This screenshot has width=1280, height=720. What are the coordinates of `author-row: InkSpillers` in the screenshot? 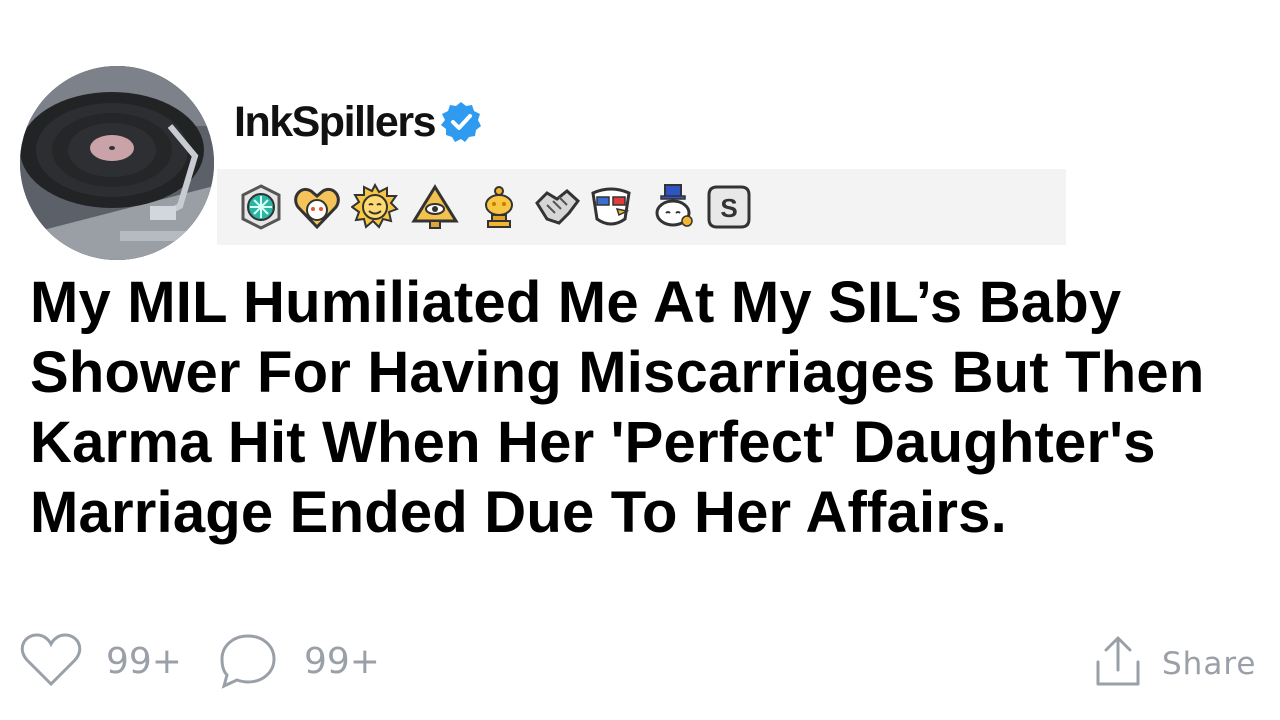 It's located at (358, 122).